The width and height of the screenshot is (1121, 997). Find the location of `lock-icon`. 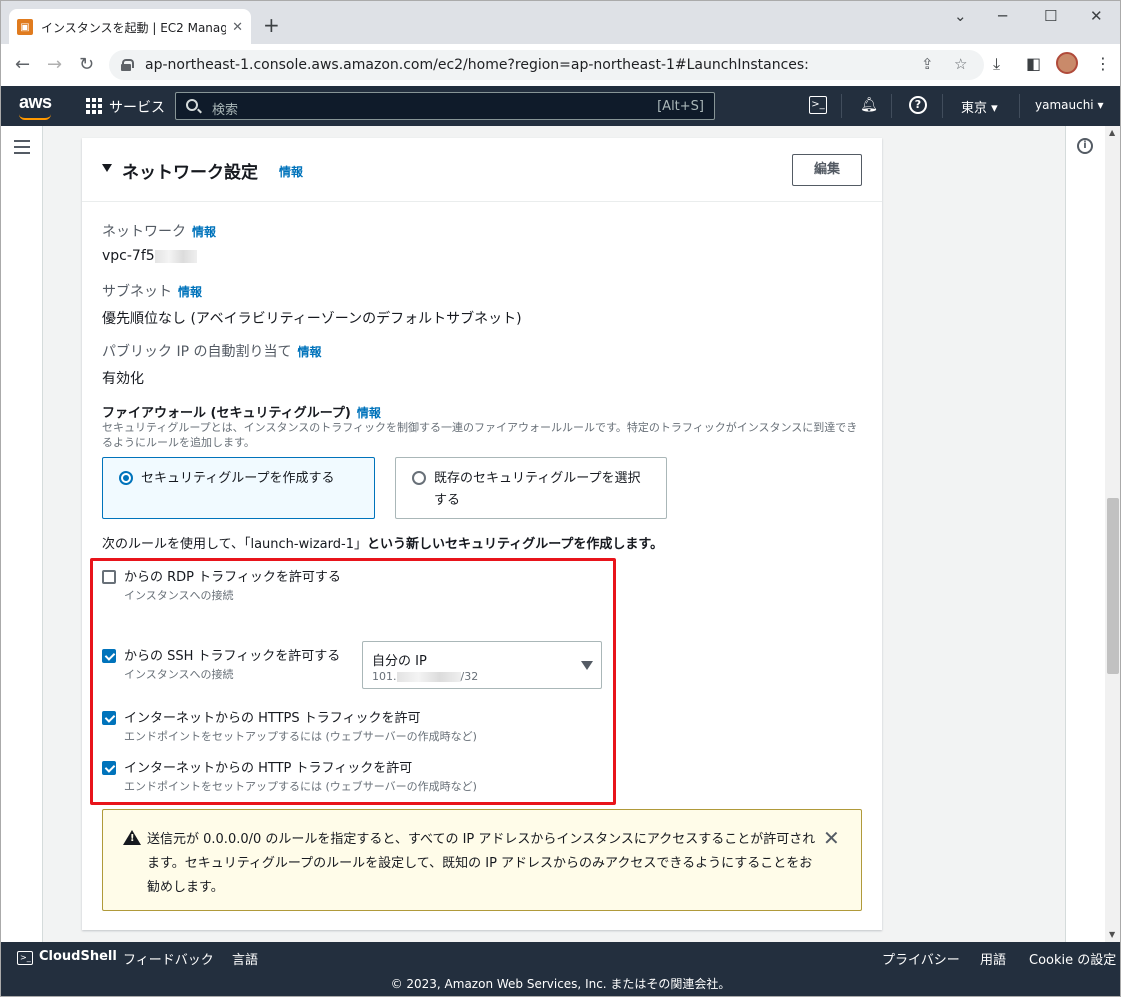

lock-icon is located at coordinates (127, 65).